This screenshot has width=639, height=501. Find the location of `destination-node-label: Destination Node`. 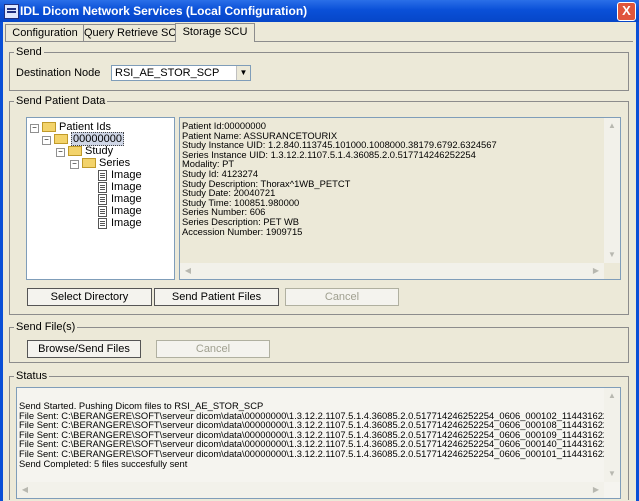

destination-node-label: Destination Node is located at coordinates (58, 73).